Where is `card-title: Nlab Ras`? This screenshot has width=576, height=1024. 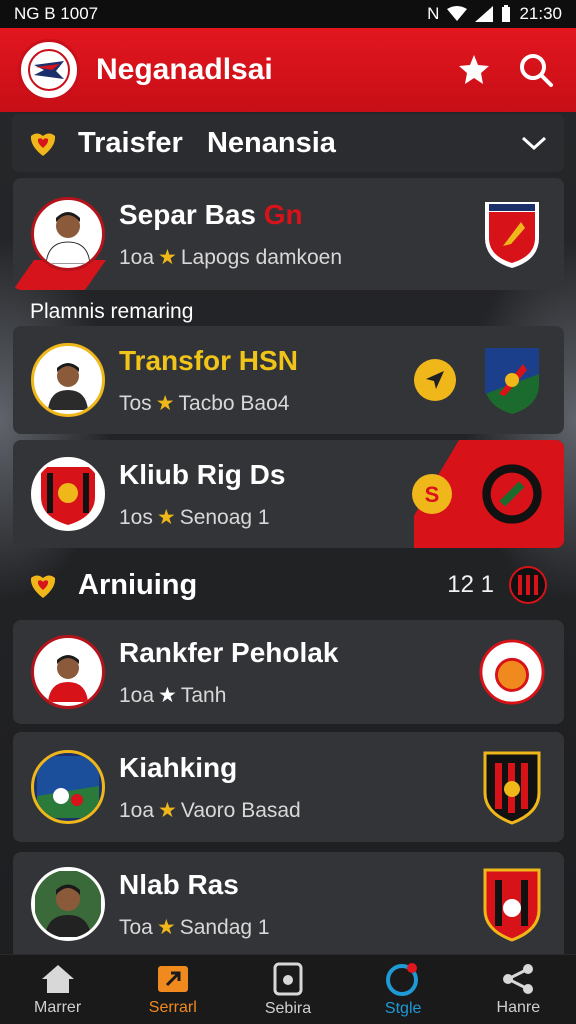 card-title: Nlab Ras is located at coordinates (179, 884).